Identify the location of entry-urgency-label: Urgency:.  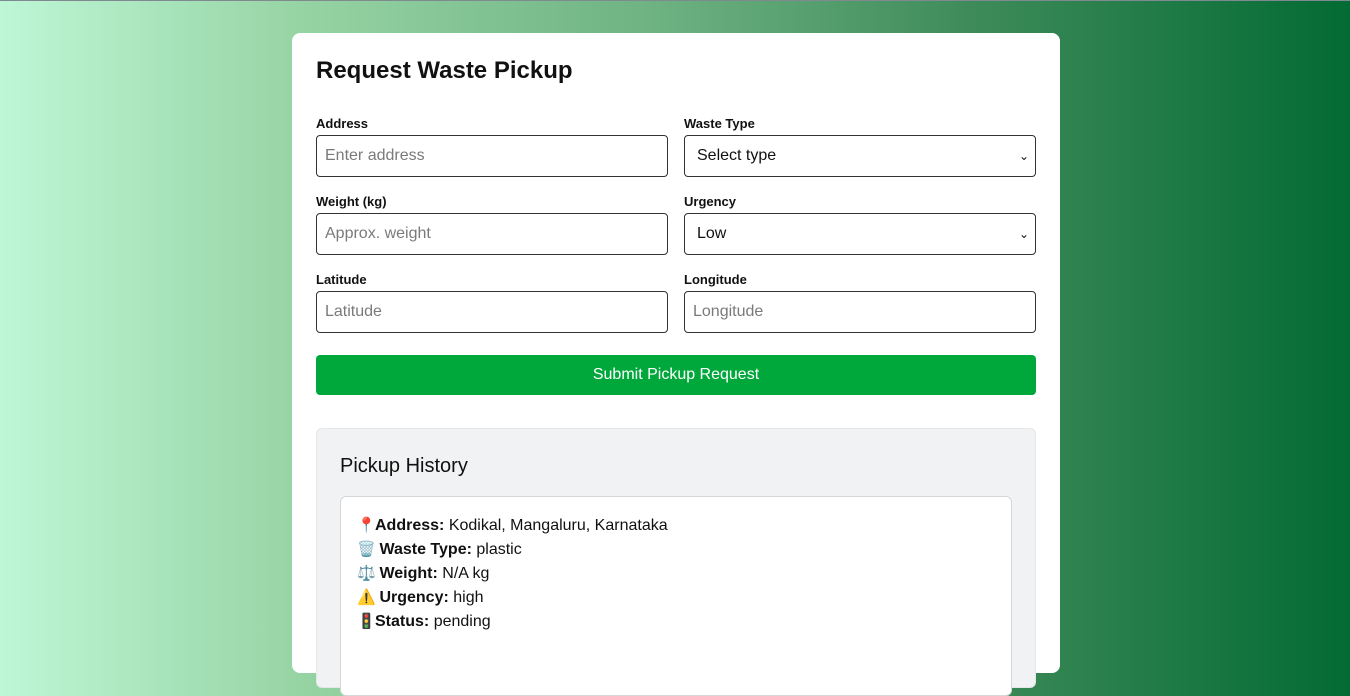
(414, 597).